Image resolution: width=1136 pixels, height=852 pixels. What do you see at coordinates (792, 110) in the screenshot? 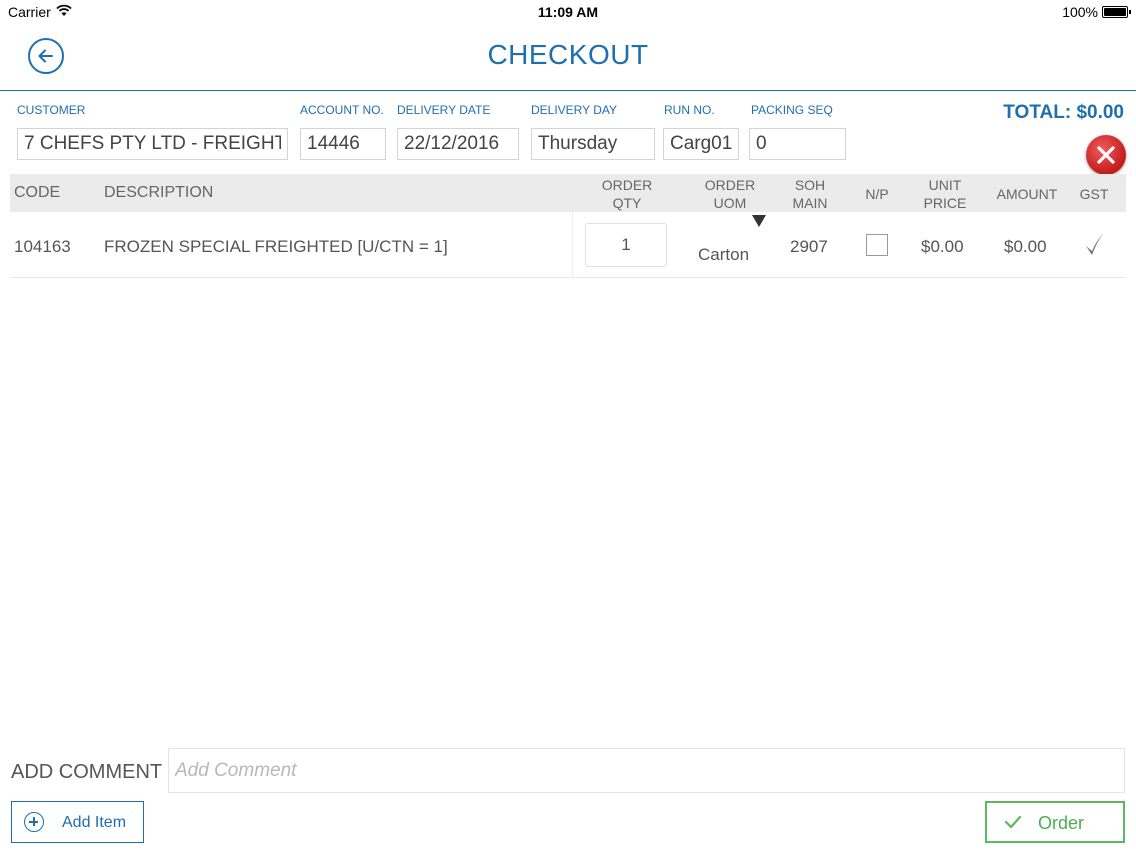
I see `packing-seq-label: PACKING SEQ` at bounding box center [792, 110].